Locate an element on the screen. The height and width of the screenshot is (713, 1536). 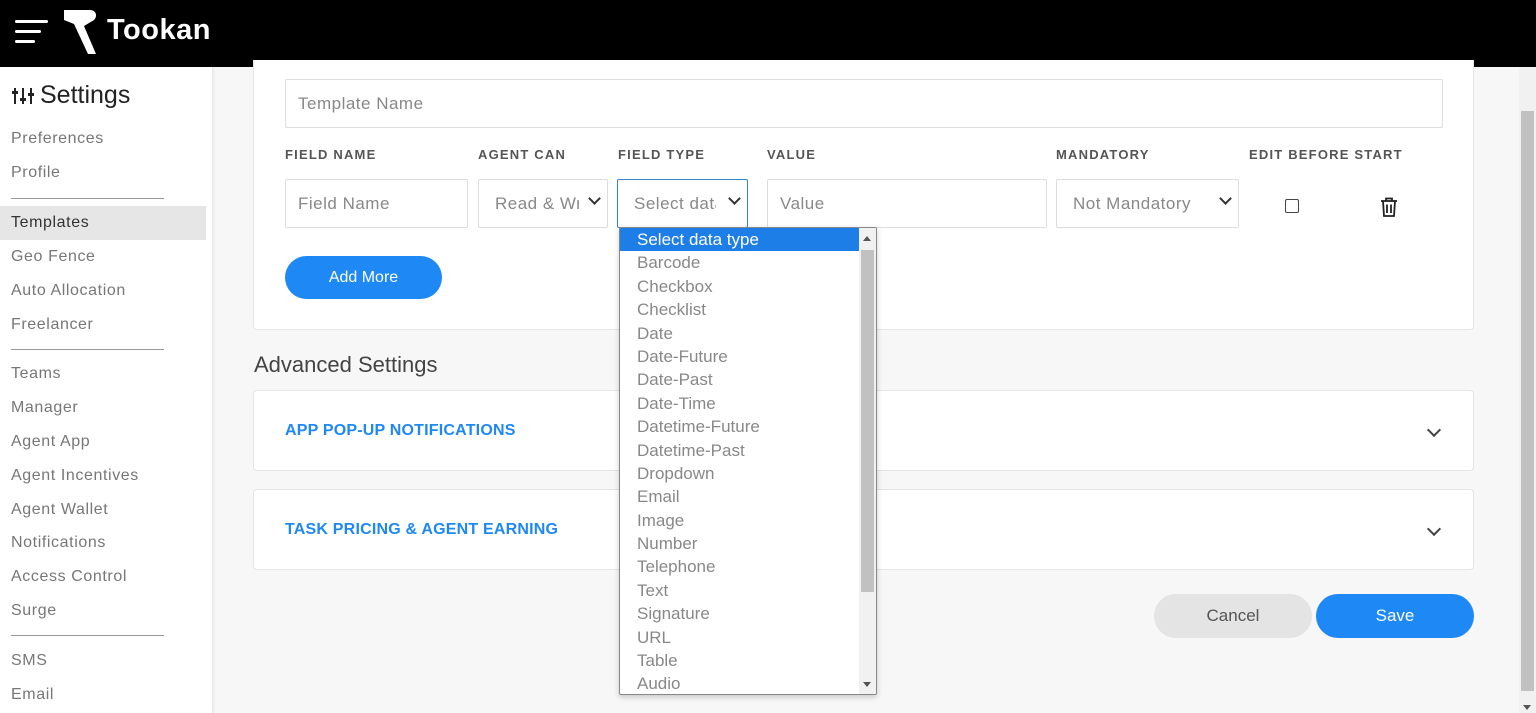
tookan-logo-icon is located at coordinates (80, 32).